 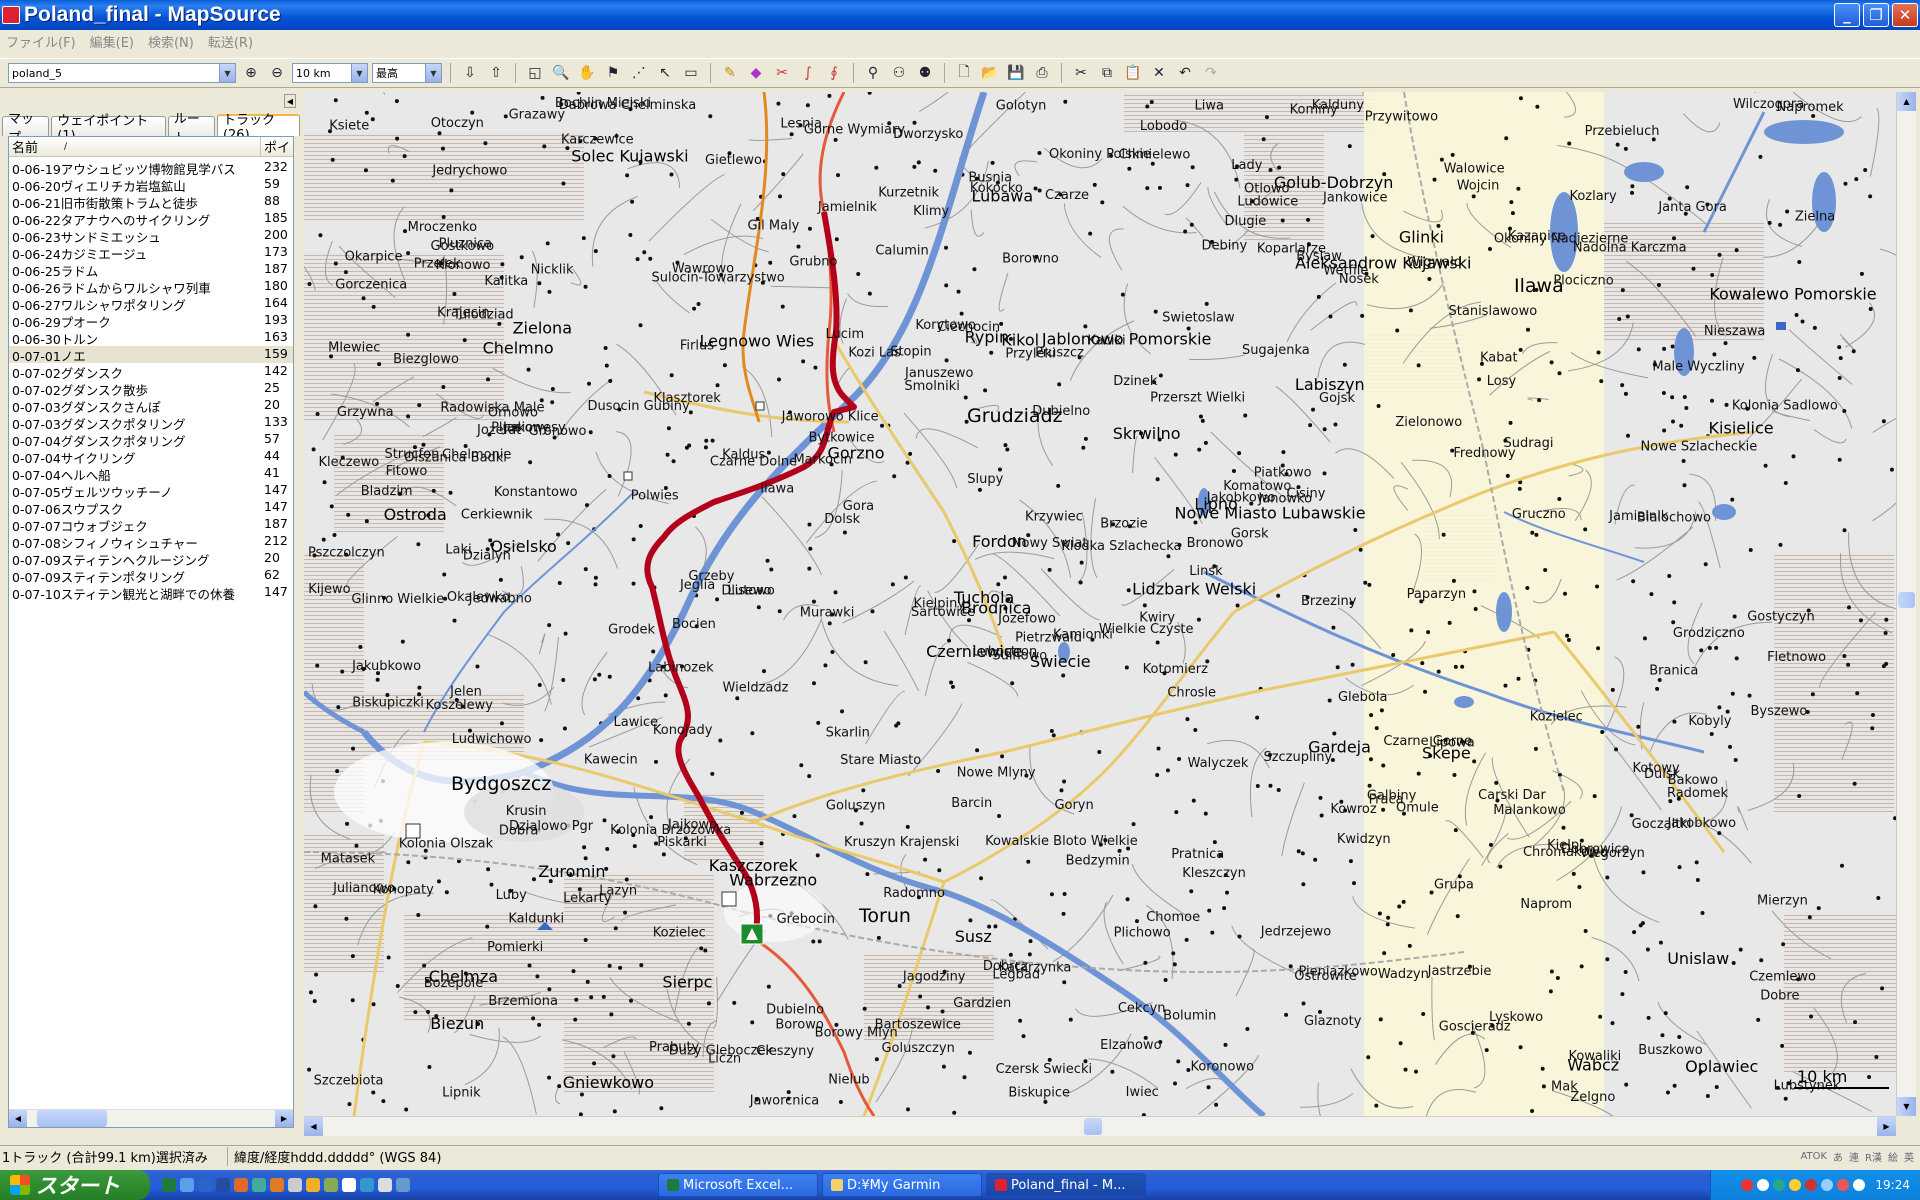 I want to click on ime-mode: あ, so click(x=1838, y=1156).